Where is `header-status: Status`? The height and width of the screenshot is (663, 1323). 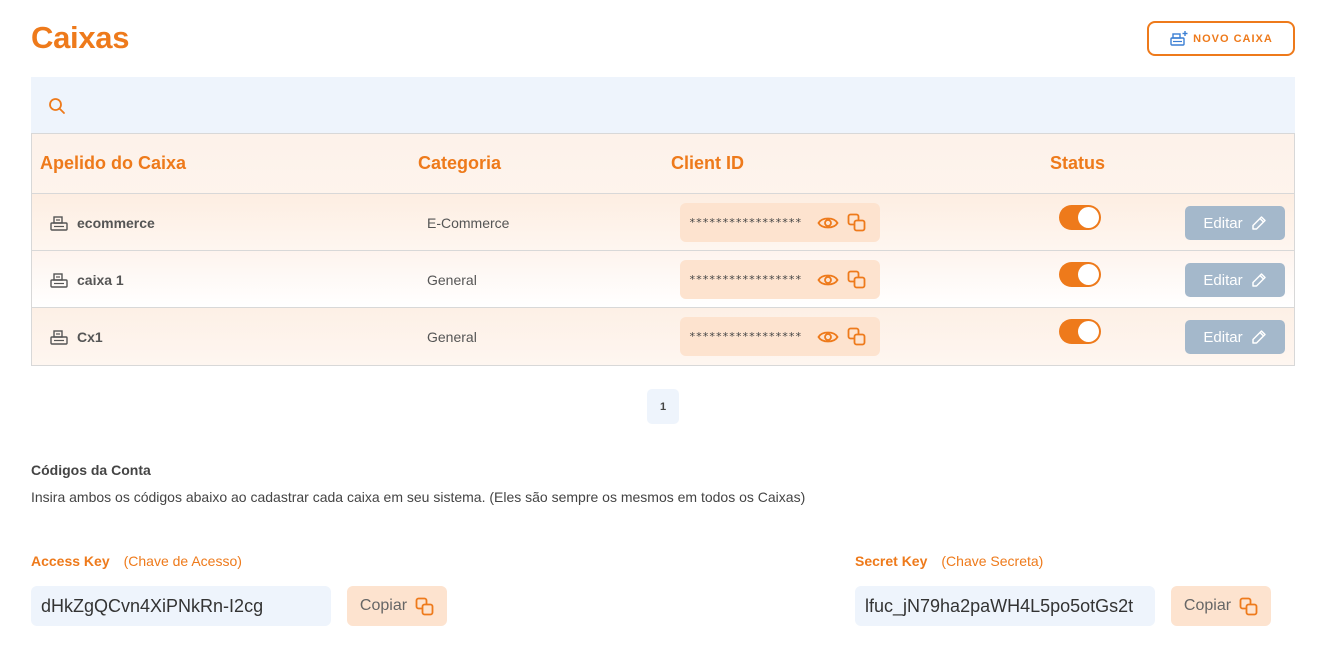
header-status: Status is located at coordinates (1078, 163).